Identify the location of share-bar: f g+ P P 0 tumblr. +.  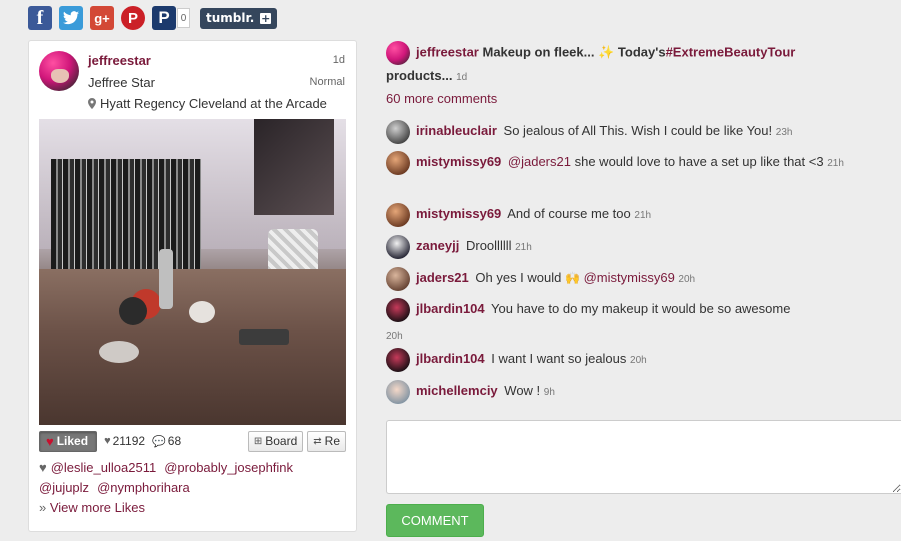
(153, 18).